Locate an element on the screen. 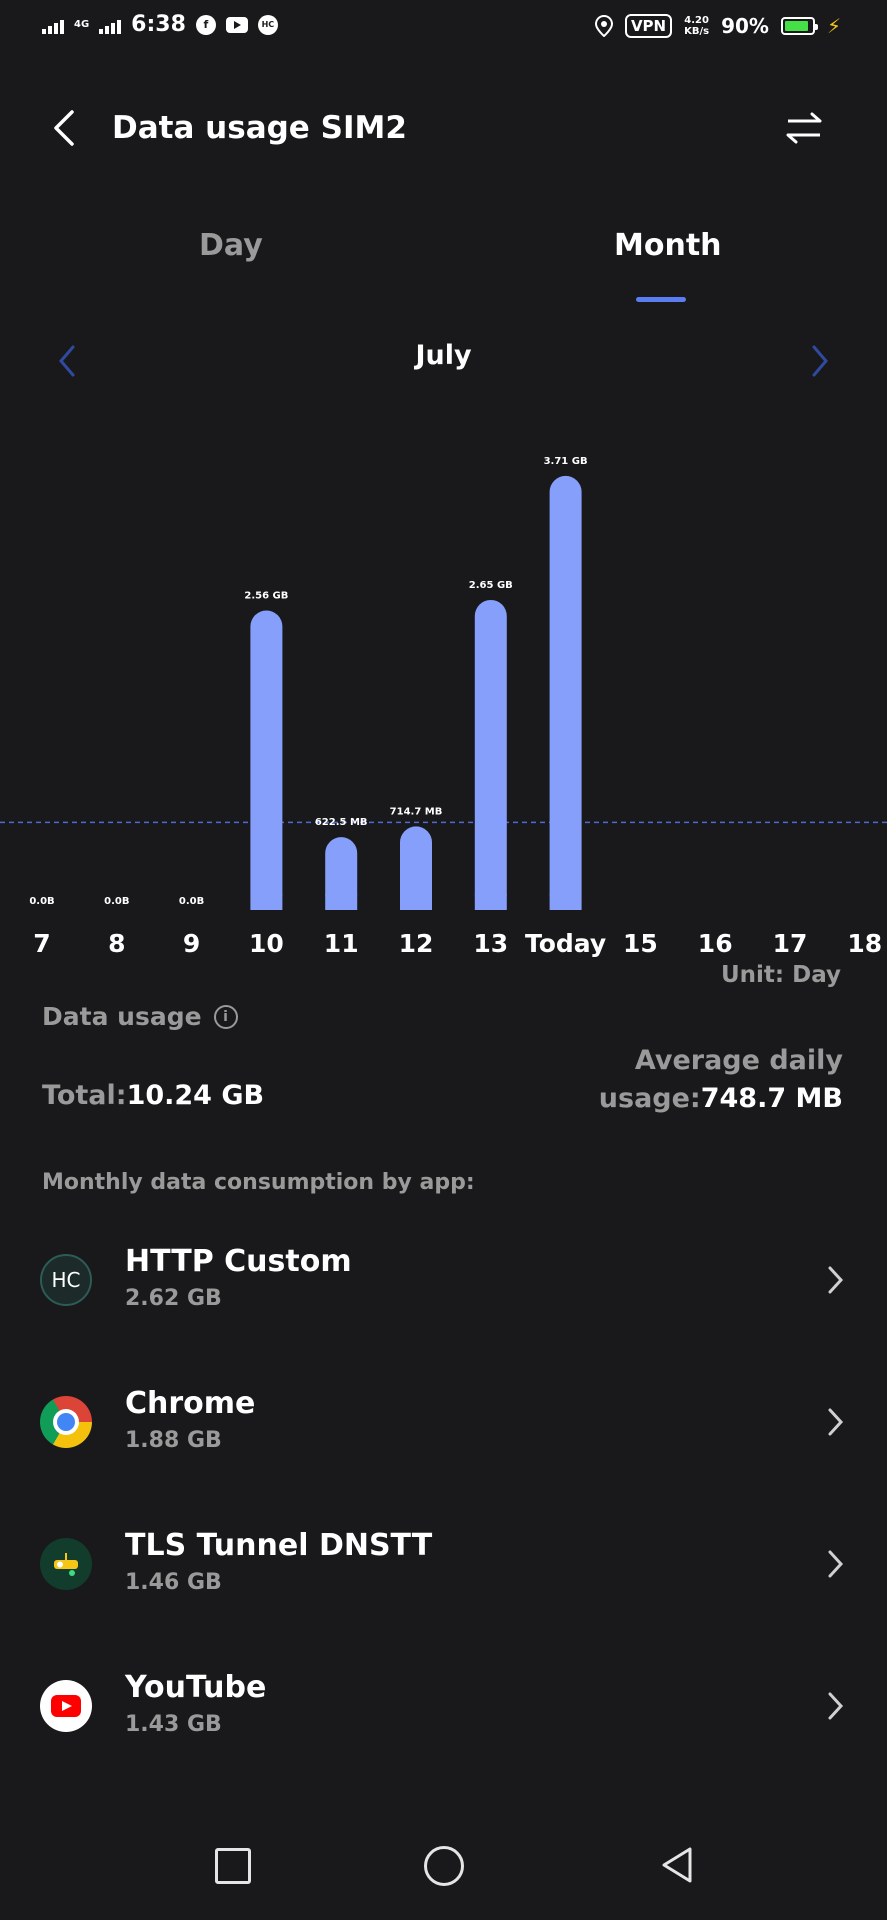 Image resolution: width=887 pixels, height=1920 pixels. tab-month: Month is located at coordinates (668, 245).